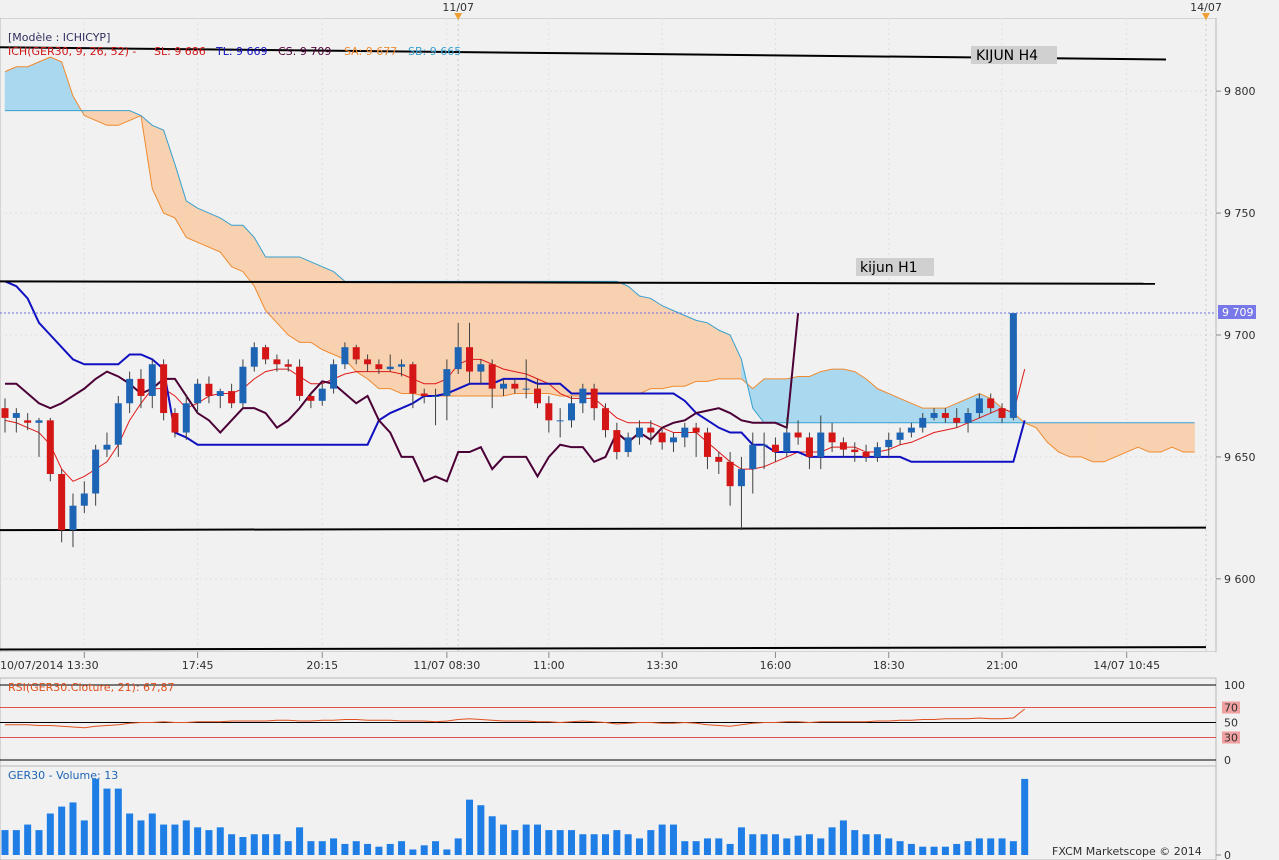 The height and width of the screenshot is (860, 1279). I want to click on annotation-kijun-h4: KIJUN H4, so click(1014, 55).